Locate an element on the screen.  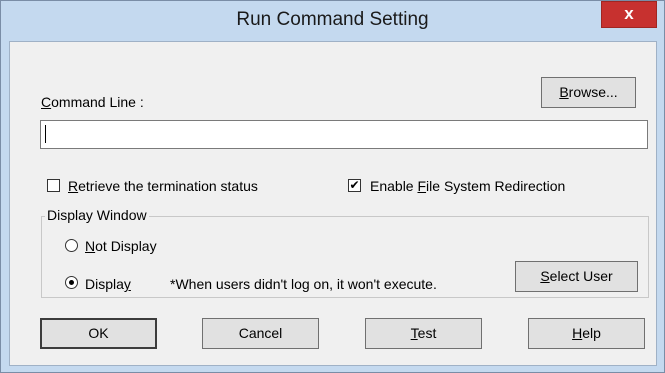
dialog-title: Run Command Setting is located at coordinates (332, 19).